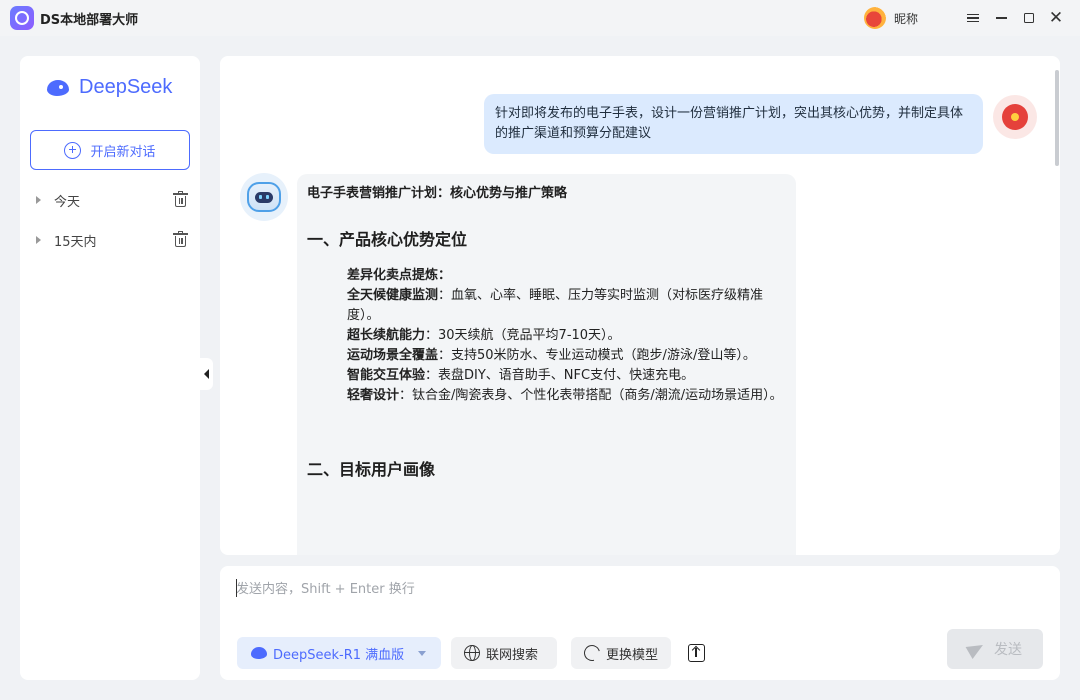 The height and width of the screenshot is (700, 1080). Describe the element at coordinates (126, 87) in the screenshot. I see `logo-text: DeepSeek` at that location.